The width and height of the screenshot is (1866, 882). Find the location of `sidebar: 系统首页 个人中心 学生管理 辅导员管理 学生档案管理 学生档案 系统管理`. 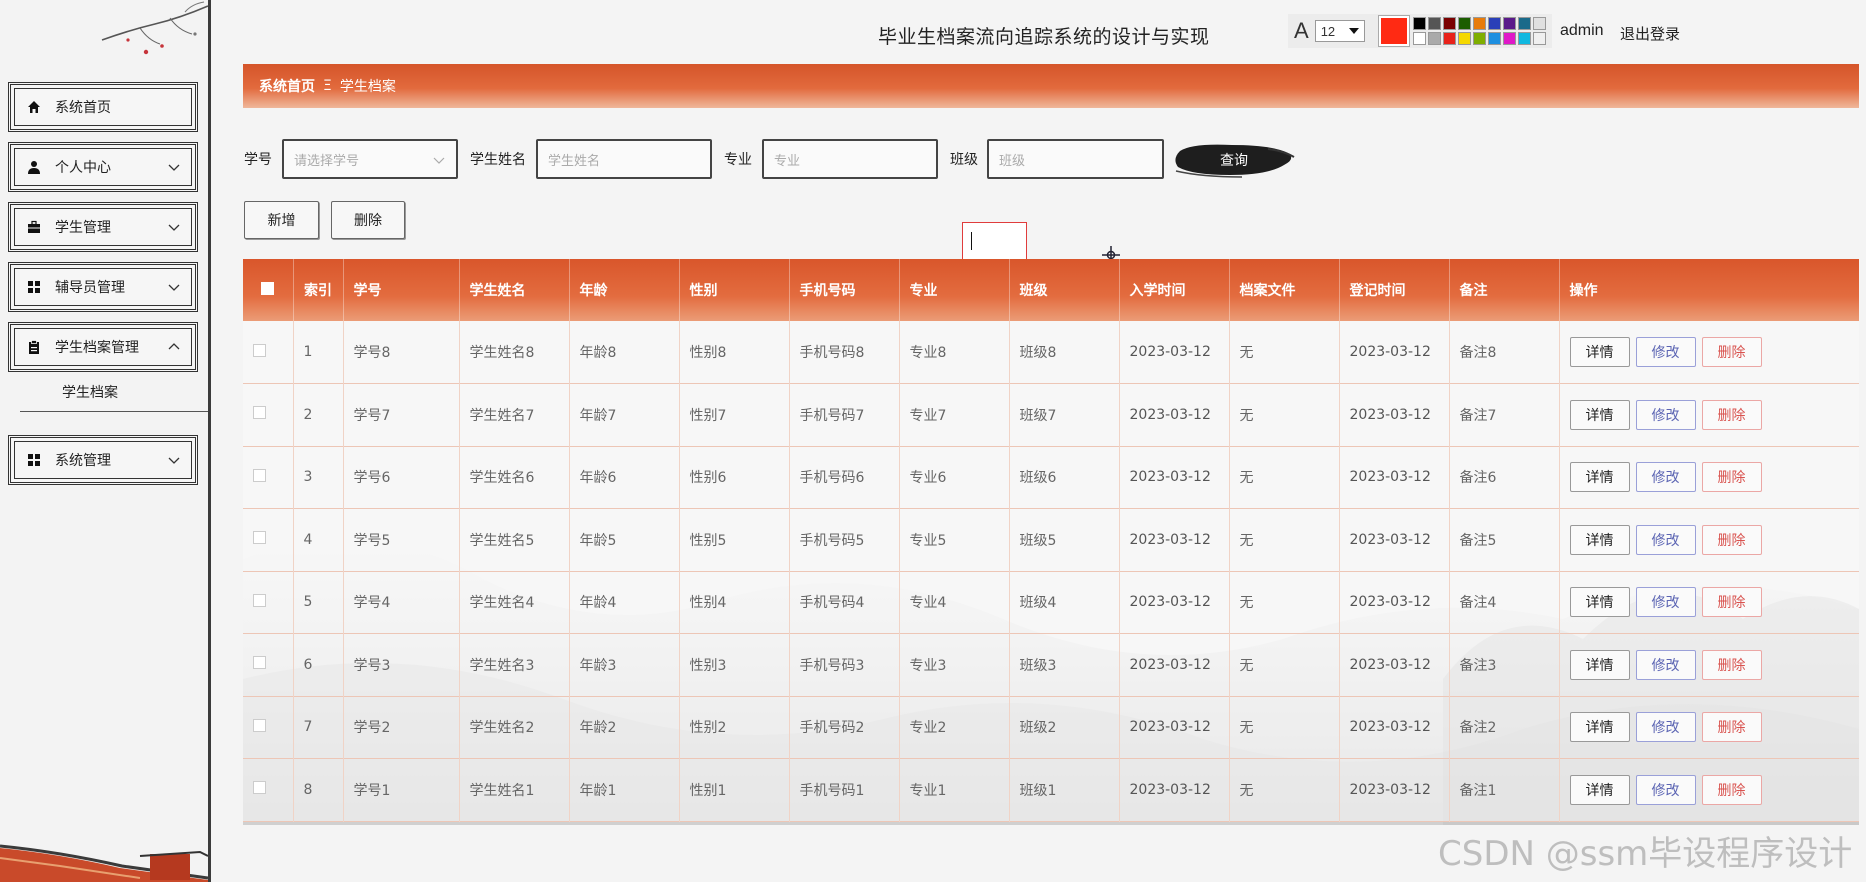

sidebar: 系统首页 个人中心 学生管理 辅导员管理 学生档案管理 学生档案 系统管理 is located at coordinates (105, 441).